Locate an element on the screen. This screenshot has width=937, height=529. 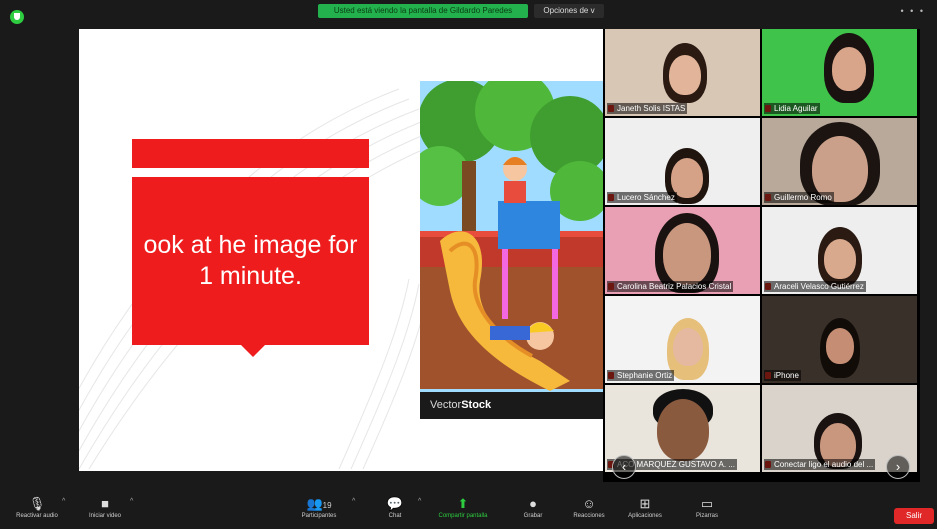
stock-watermark: VectorStock is located at coordinates (512, 405).